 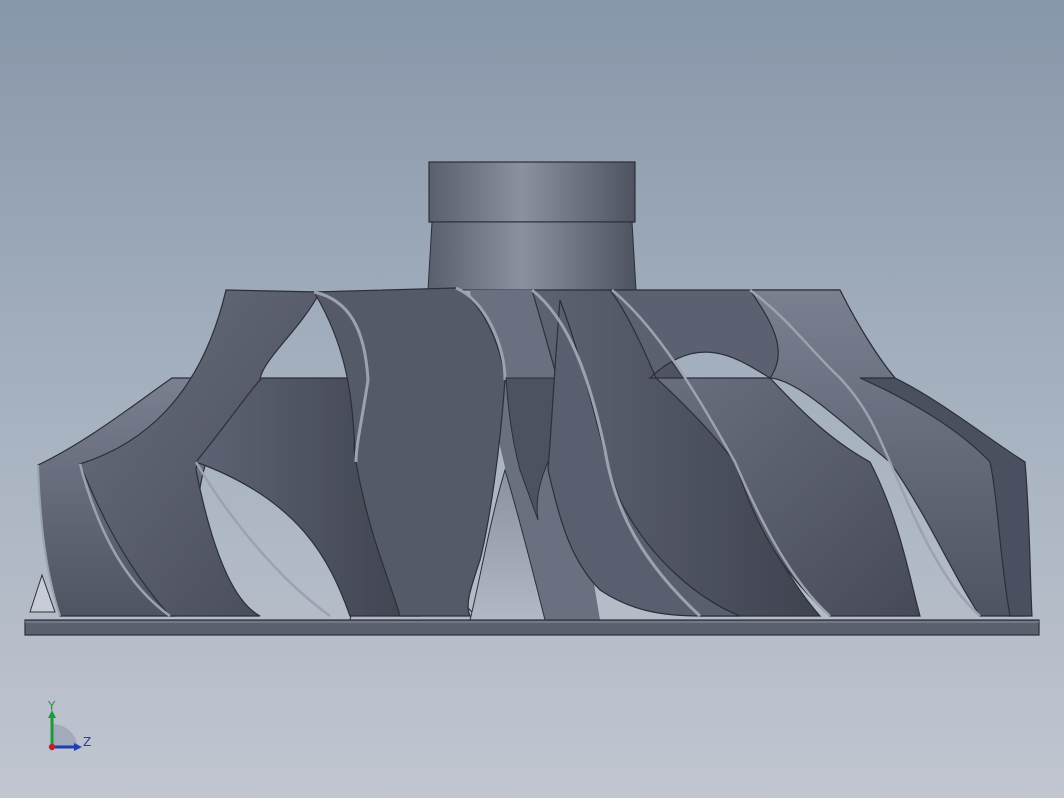 What do you see at coordinates (87, 742) in the screenshot?
I see `triad-z-label: Z` at bounding box center [87, 742].